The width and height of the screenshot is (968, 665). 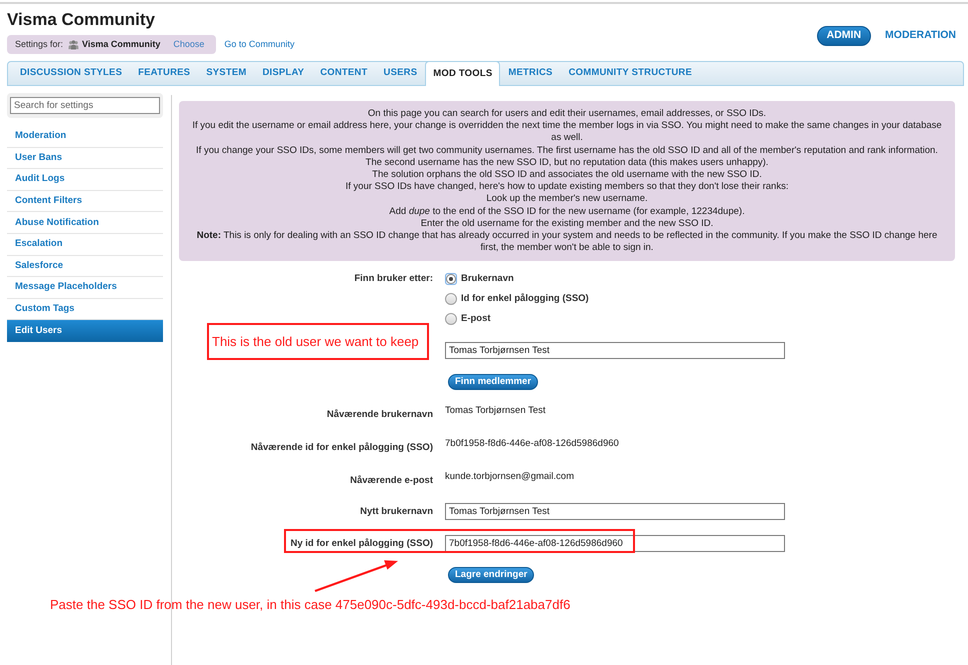 I want to click on info-text: The solution orphans the old SSO ID and associates the old username with the new SSO ID., so click(x=567, y=175).